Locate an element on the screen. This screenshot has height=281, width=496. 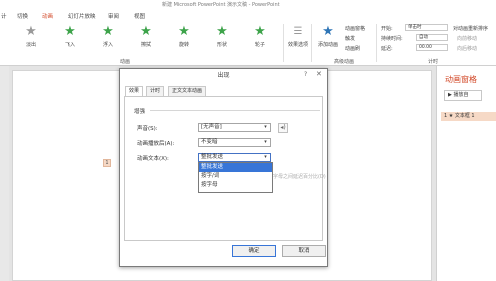
animation-pane: 动画窗格 ▶ 播放自 1 ★ 文本框 1 is located at coordinates (466, 173).